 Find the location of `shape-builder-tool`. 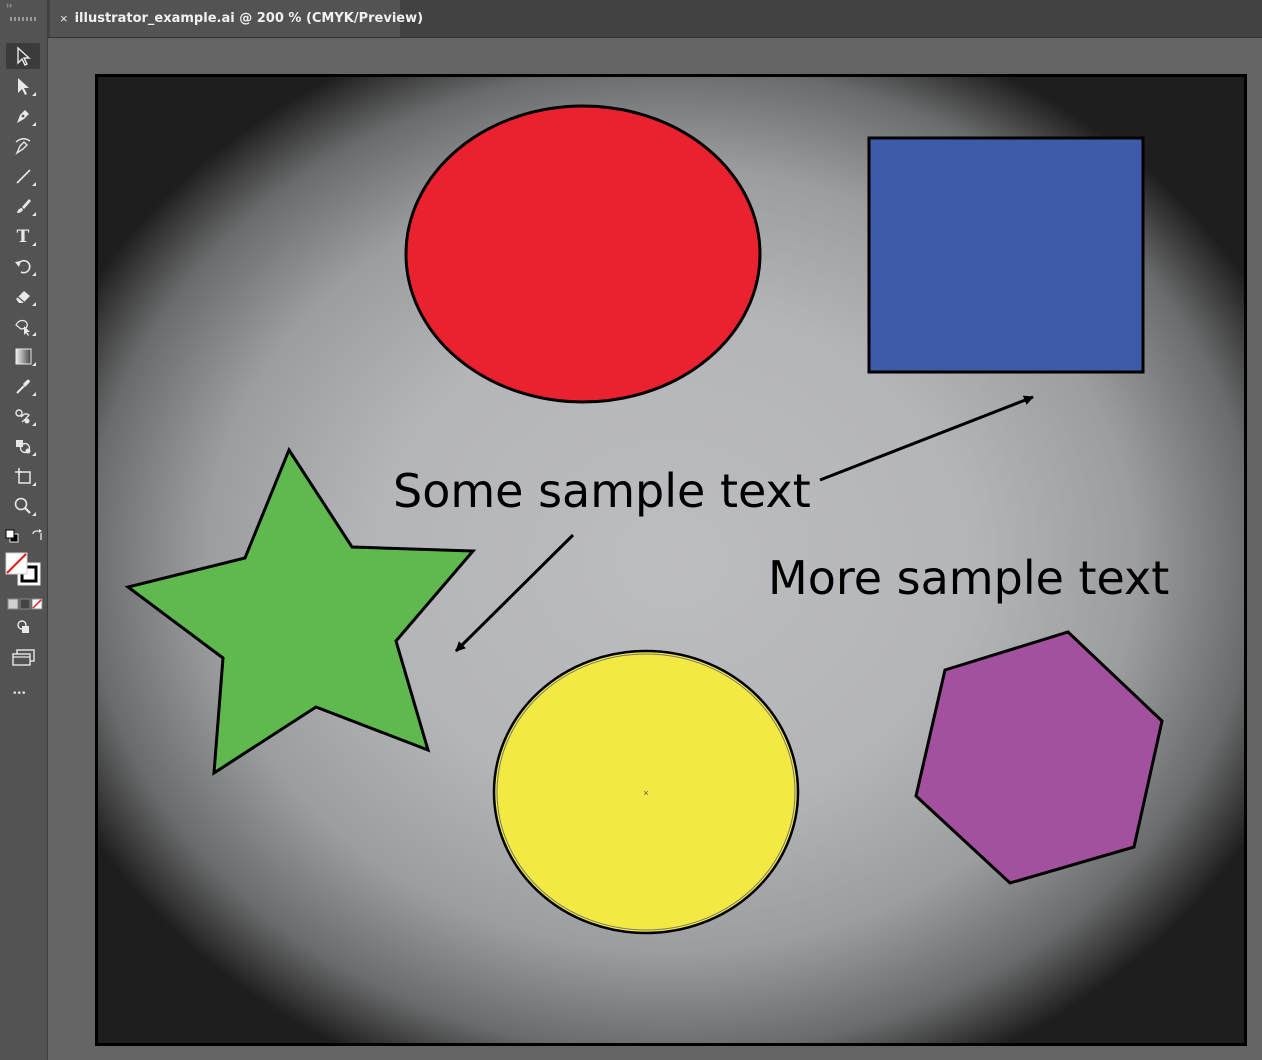

shape-builder-tool is located at coordinates (23, 446).